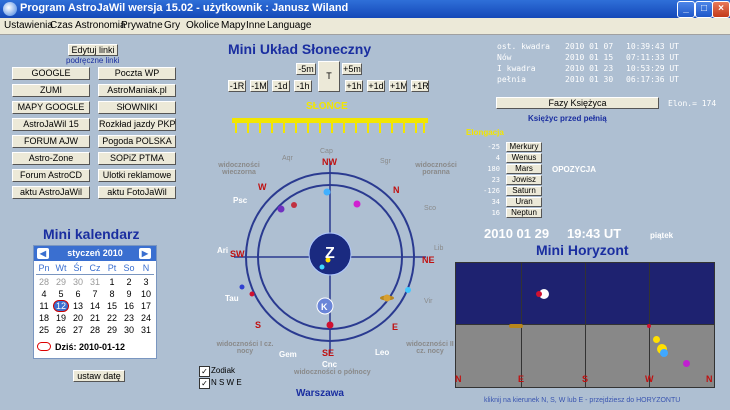 This screenshot has height=410, width=730. What do you see at coordinates (137, 90) in the screenshot?
I see `link-astromaniak: AstroManiak.pl` at bounding box center [137, 90].